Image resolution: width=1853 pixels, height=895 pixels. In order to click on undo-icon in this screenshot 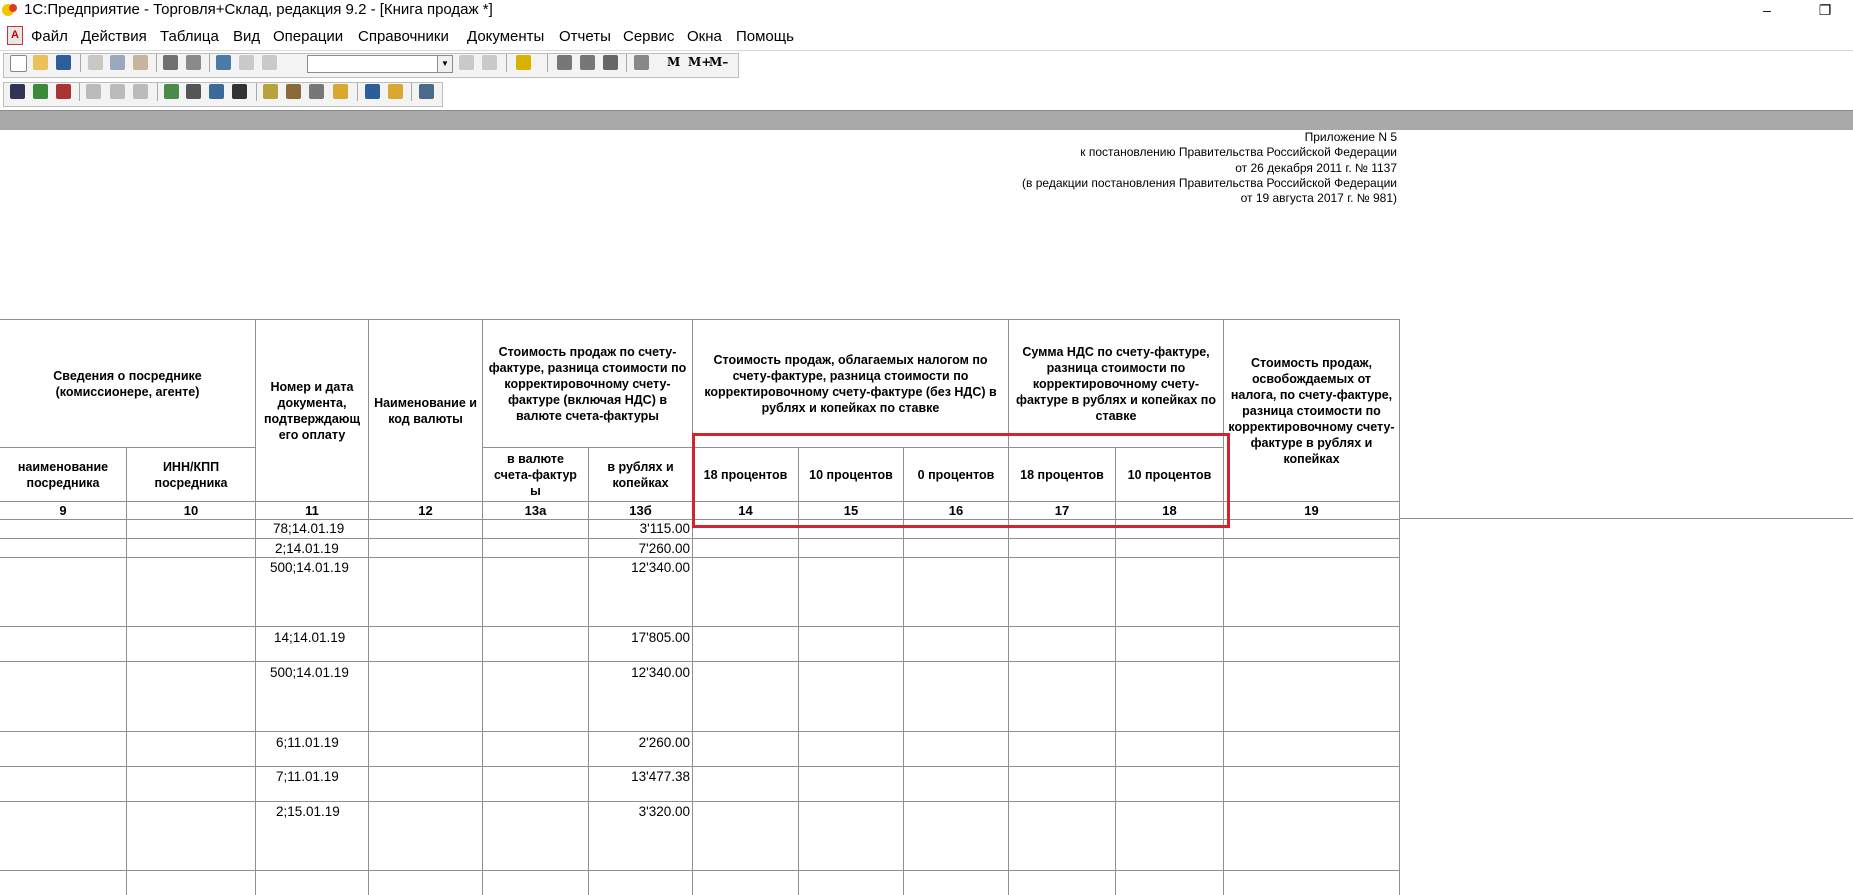, I will do `click(246, 62)`.